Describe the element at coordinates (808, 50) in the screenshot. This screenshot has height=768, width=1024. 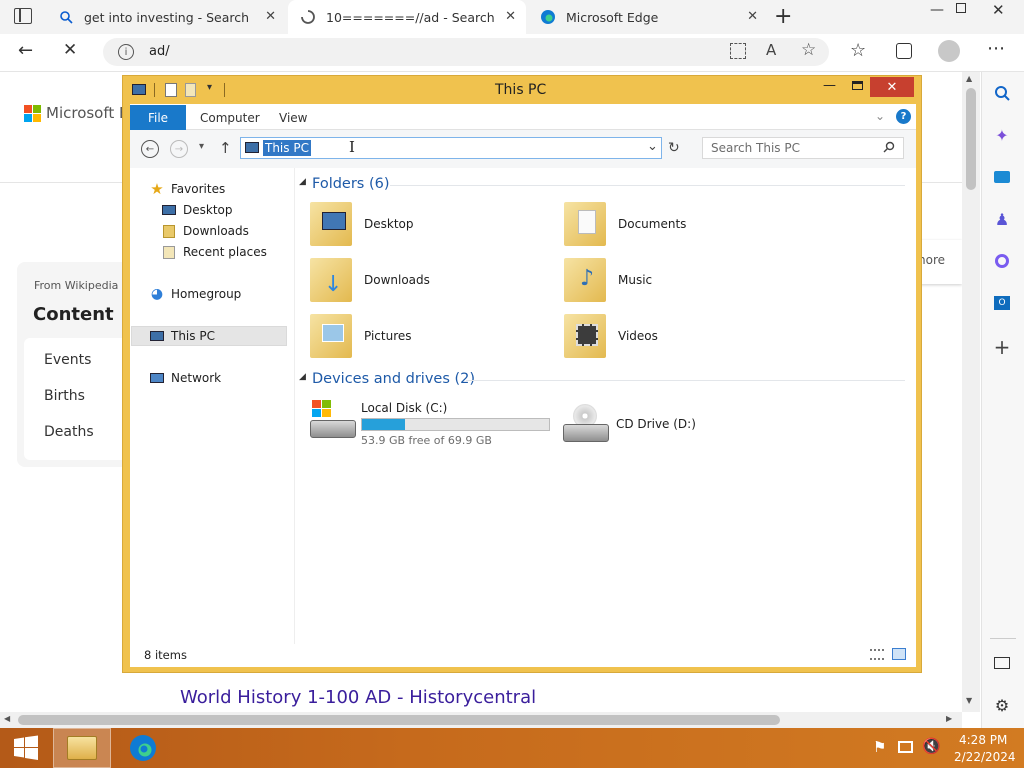
I see `add-favorite-icon: ☆` at that location.